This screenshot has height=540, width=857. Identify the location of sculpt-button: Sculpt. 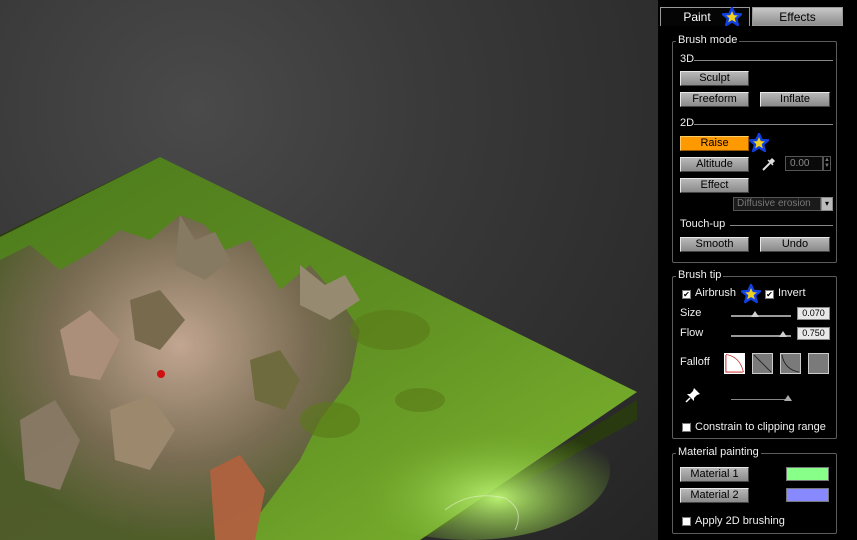
(714, 78).